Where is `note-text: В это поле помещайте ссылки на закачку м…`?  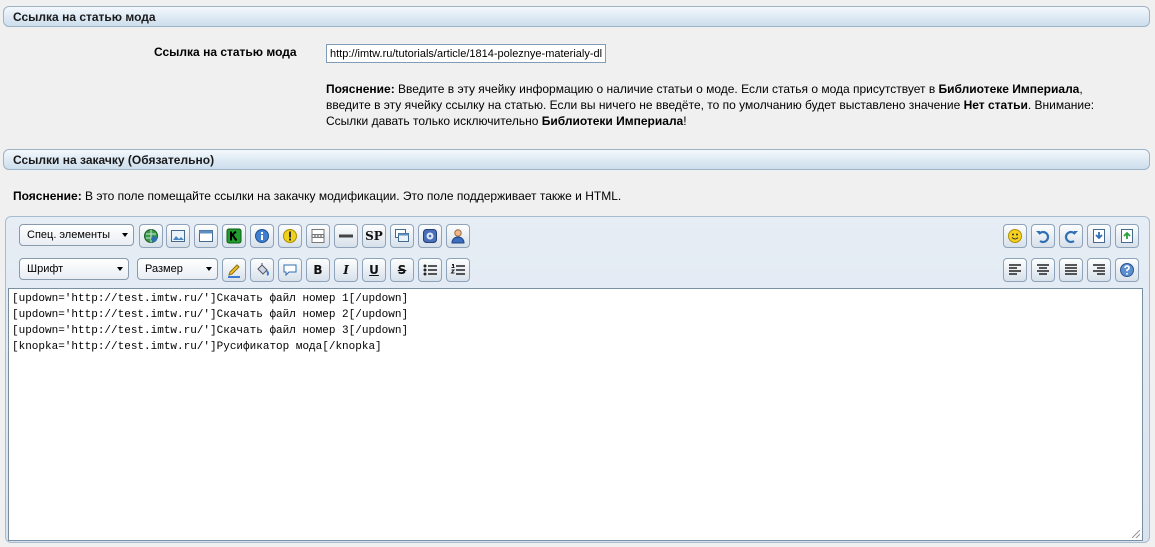 note-text: В это поле помещайте ссылки на закачку м… is located at coordinates (351, 196).